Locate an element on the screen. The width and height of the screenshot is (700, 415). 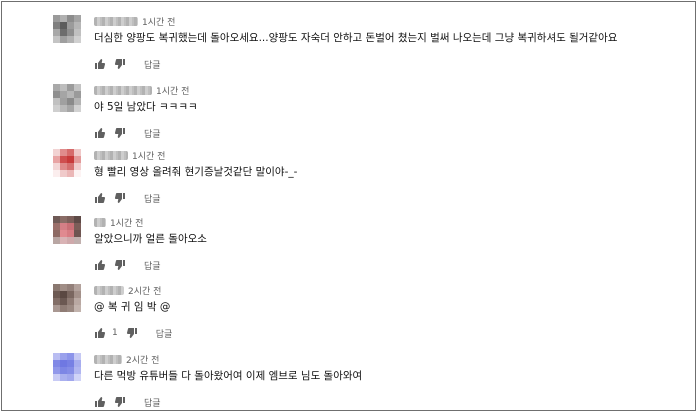
comment-text: 형 빨리 영상 올려줘 현기증날것같단 말이야-_- is located at coordinates (196, 172).